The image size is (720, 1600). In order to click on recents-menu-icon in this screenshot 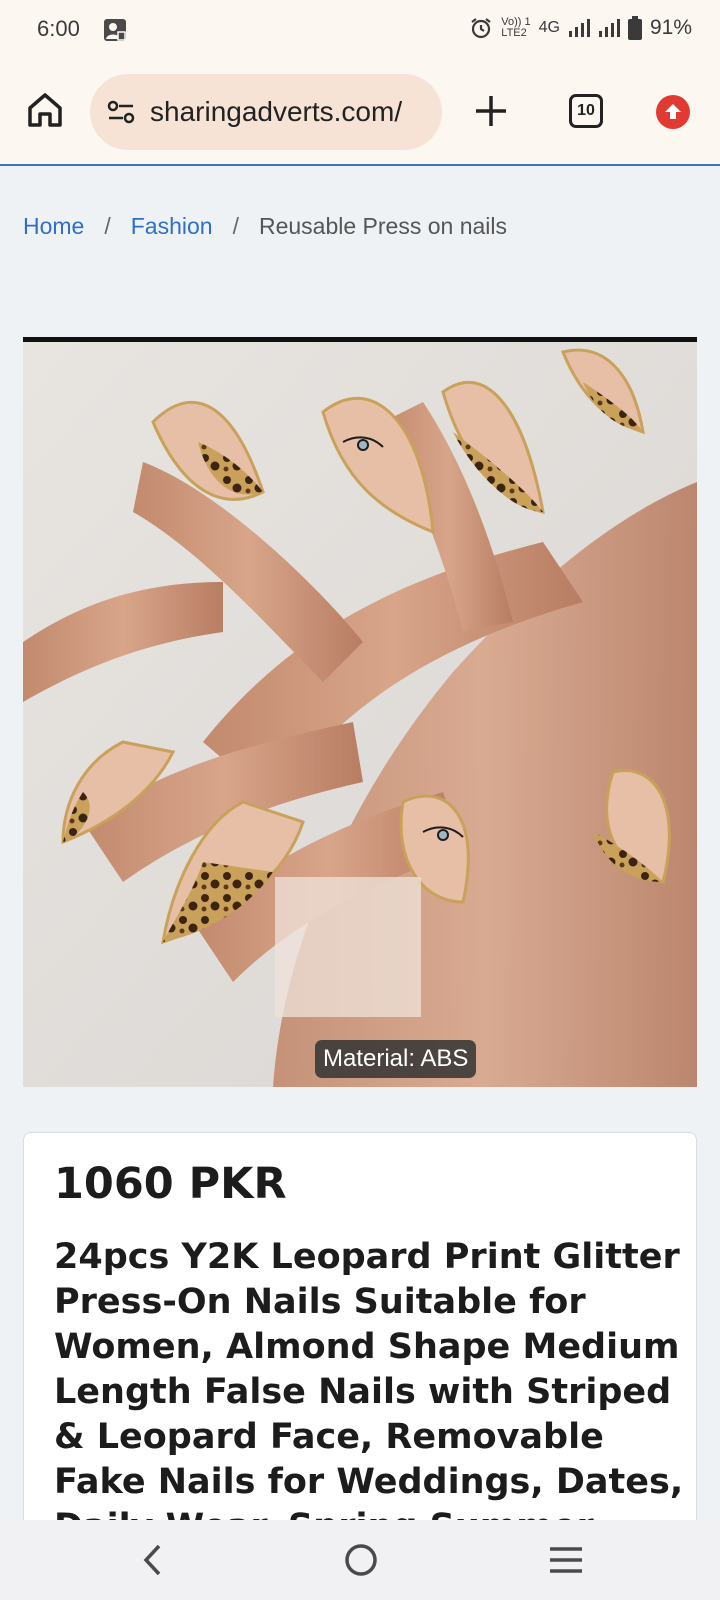, I will do `click(566, 1560)`.